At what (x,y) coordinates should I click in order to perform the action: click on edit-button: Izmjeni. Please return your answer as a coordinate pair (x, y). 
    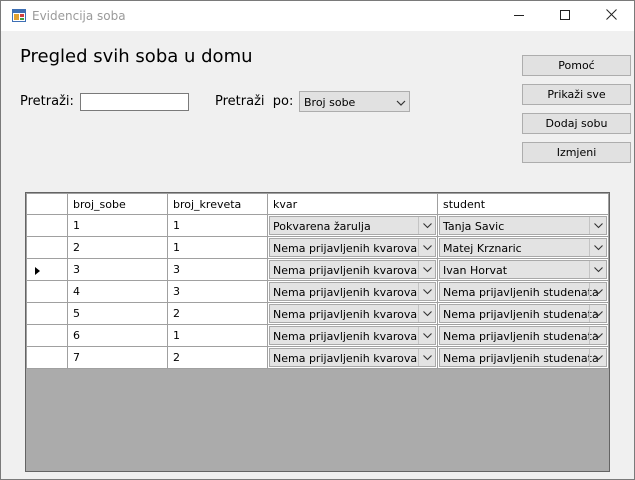
    Looking at the image, I should click on (576, 152).